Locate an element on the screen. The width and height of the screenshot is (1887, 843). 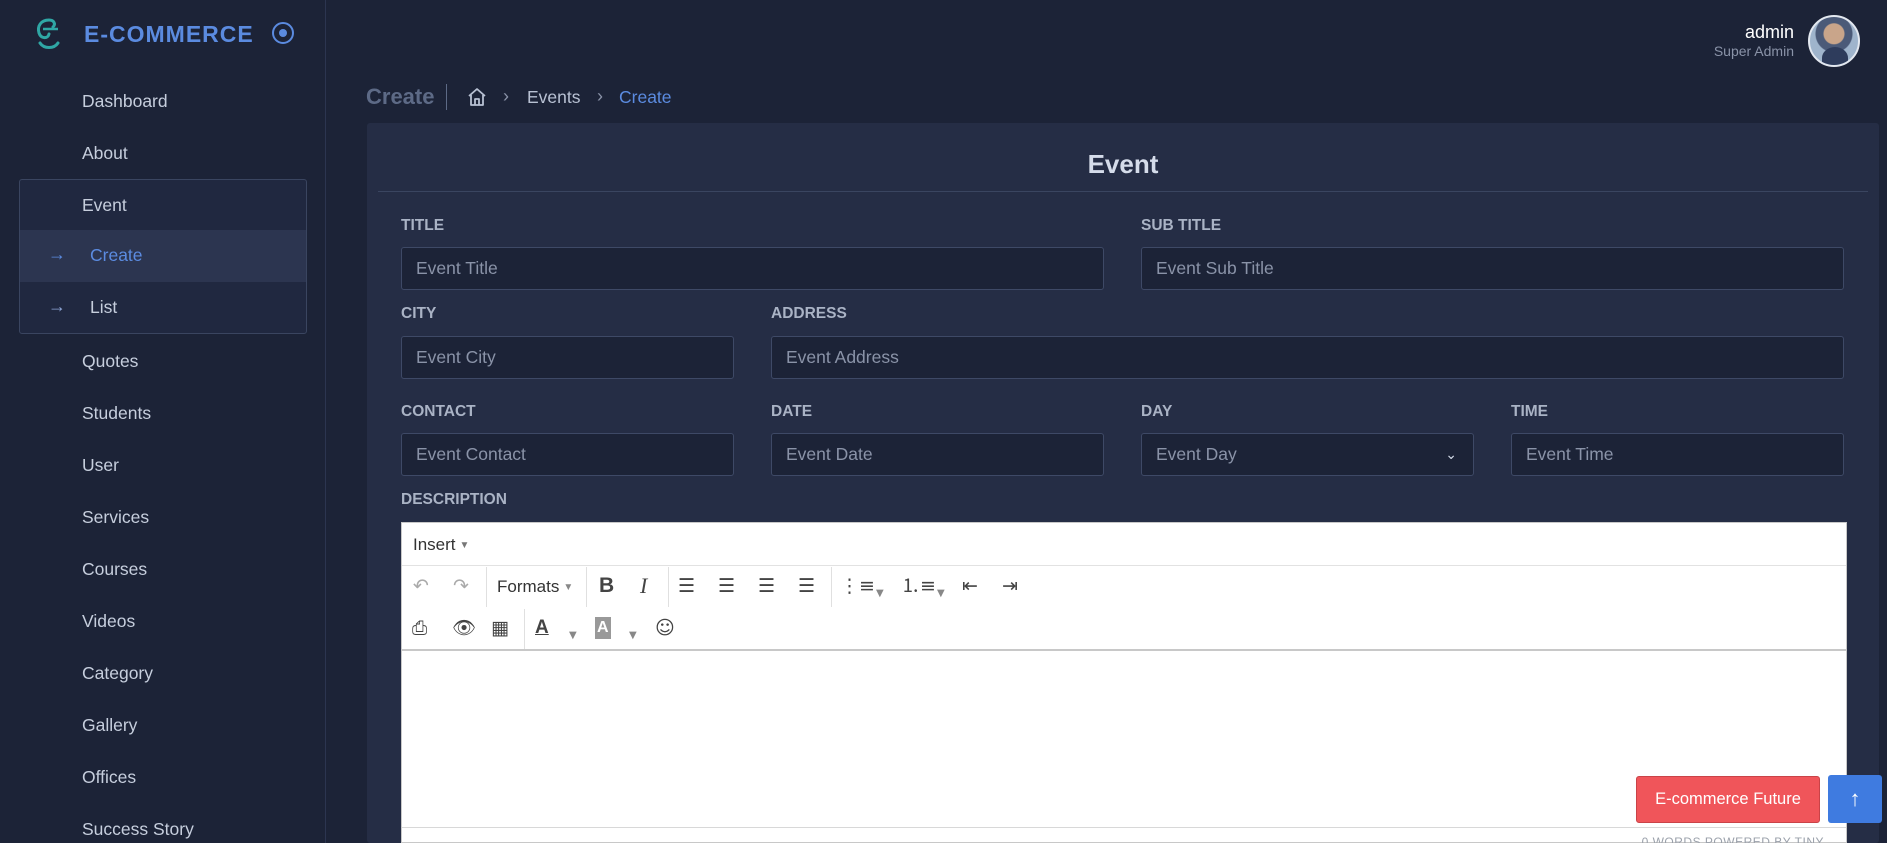
sidebar-item-students: Students is located at coordinates (116, 413).